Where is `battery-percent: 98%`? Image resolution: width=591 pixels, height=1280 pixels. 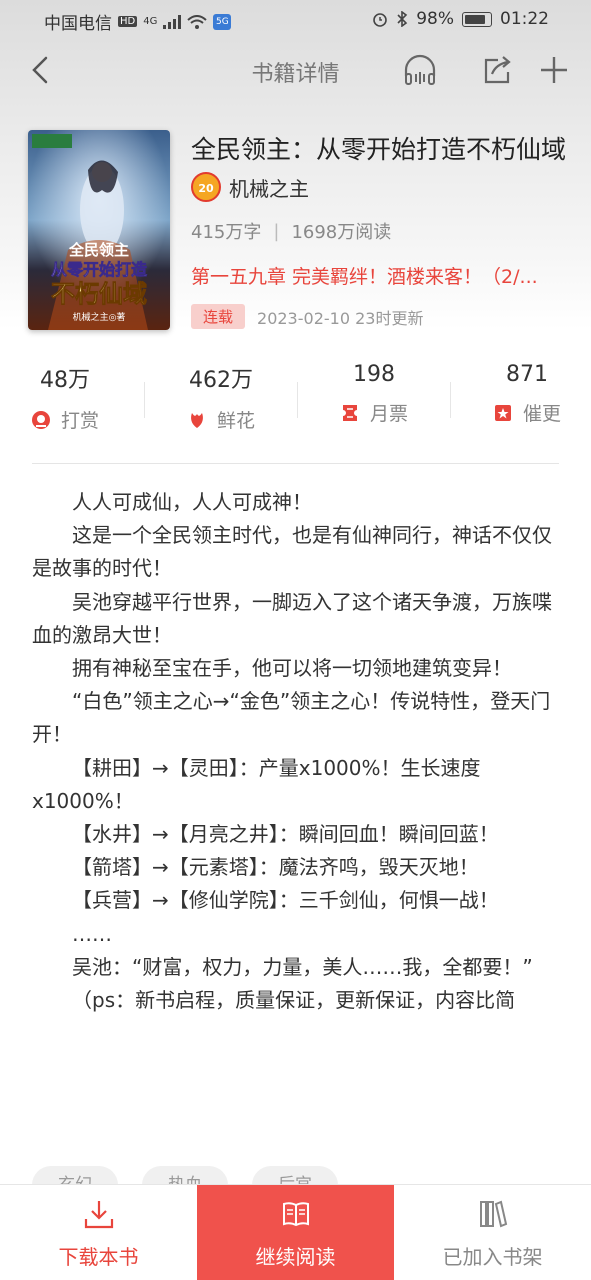 battery-percent: 98% is located at coordinates (435, 19).